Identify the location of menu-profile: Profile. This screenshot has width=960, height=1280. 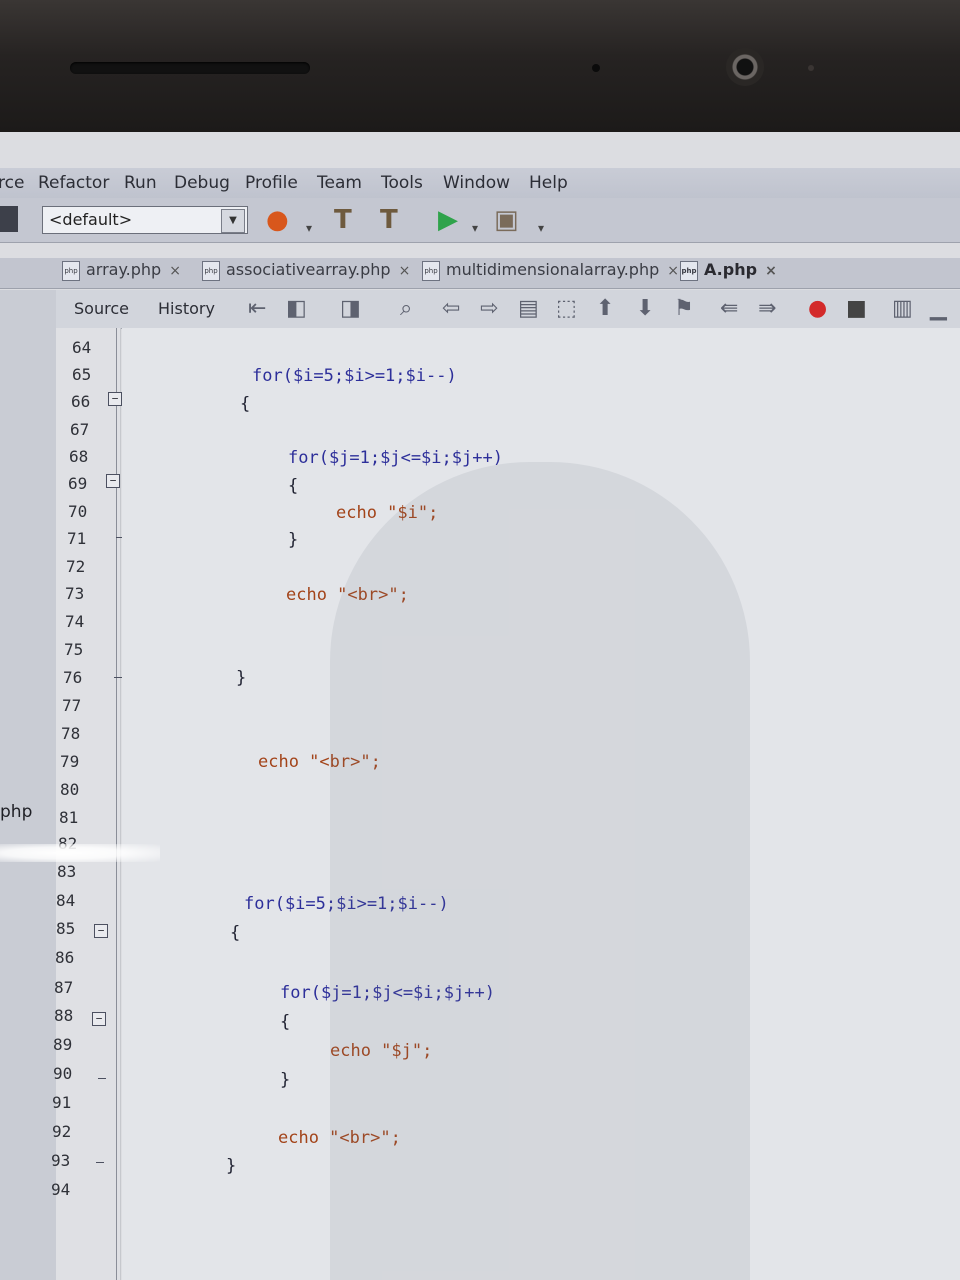
(271, 183).